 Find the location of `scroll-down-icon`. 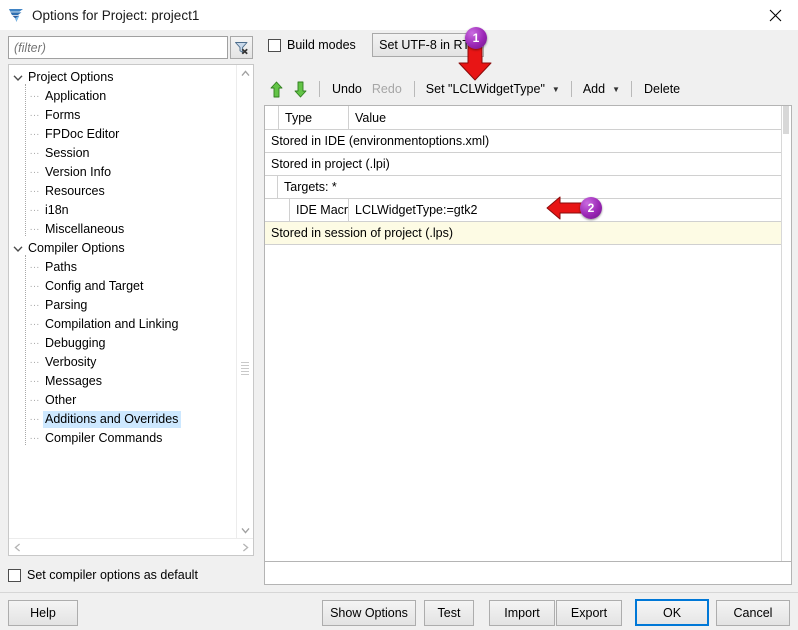

scroll-down-icon is located at coordinates (245, 530).